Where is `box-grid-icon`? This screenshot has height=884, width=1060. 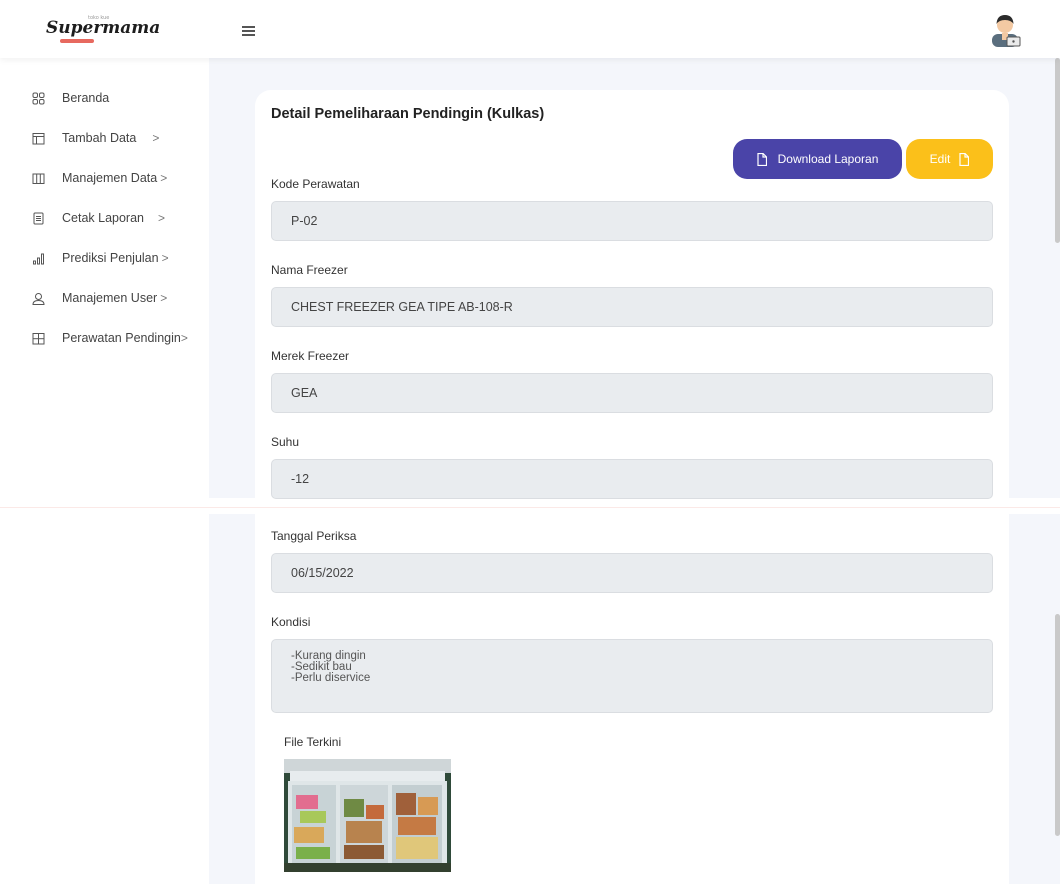
box-grid-icon is located at coordinates (38, 338).